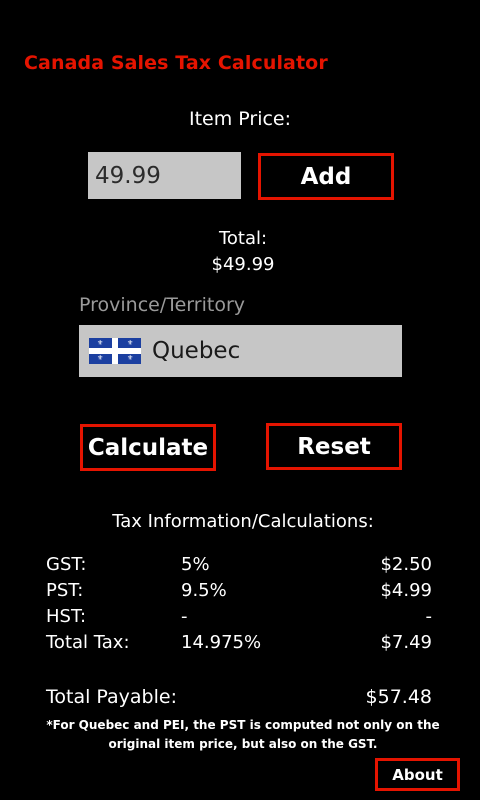 The width and height of the screenshot is (480, 800). What do you see at coordinates (334, 446) in the screenshot?
I see `reset-button: Reset` at bounding box center [334, 446].